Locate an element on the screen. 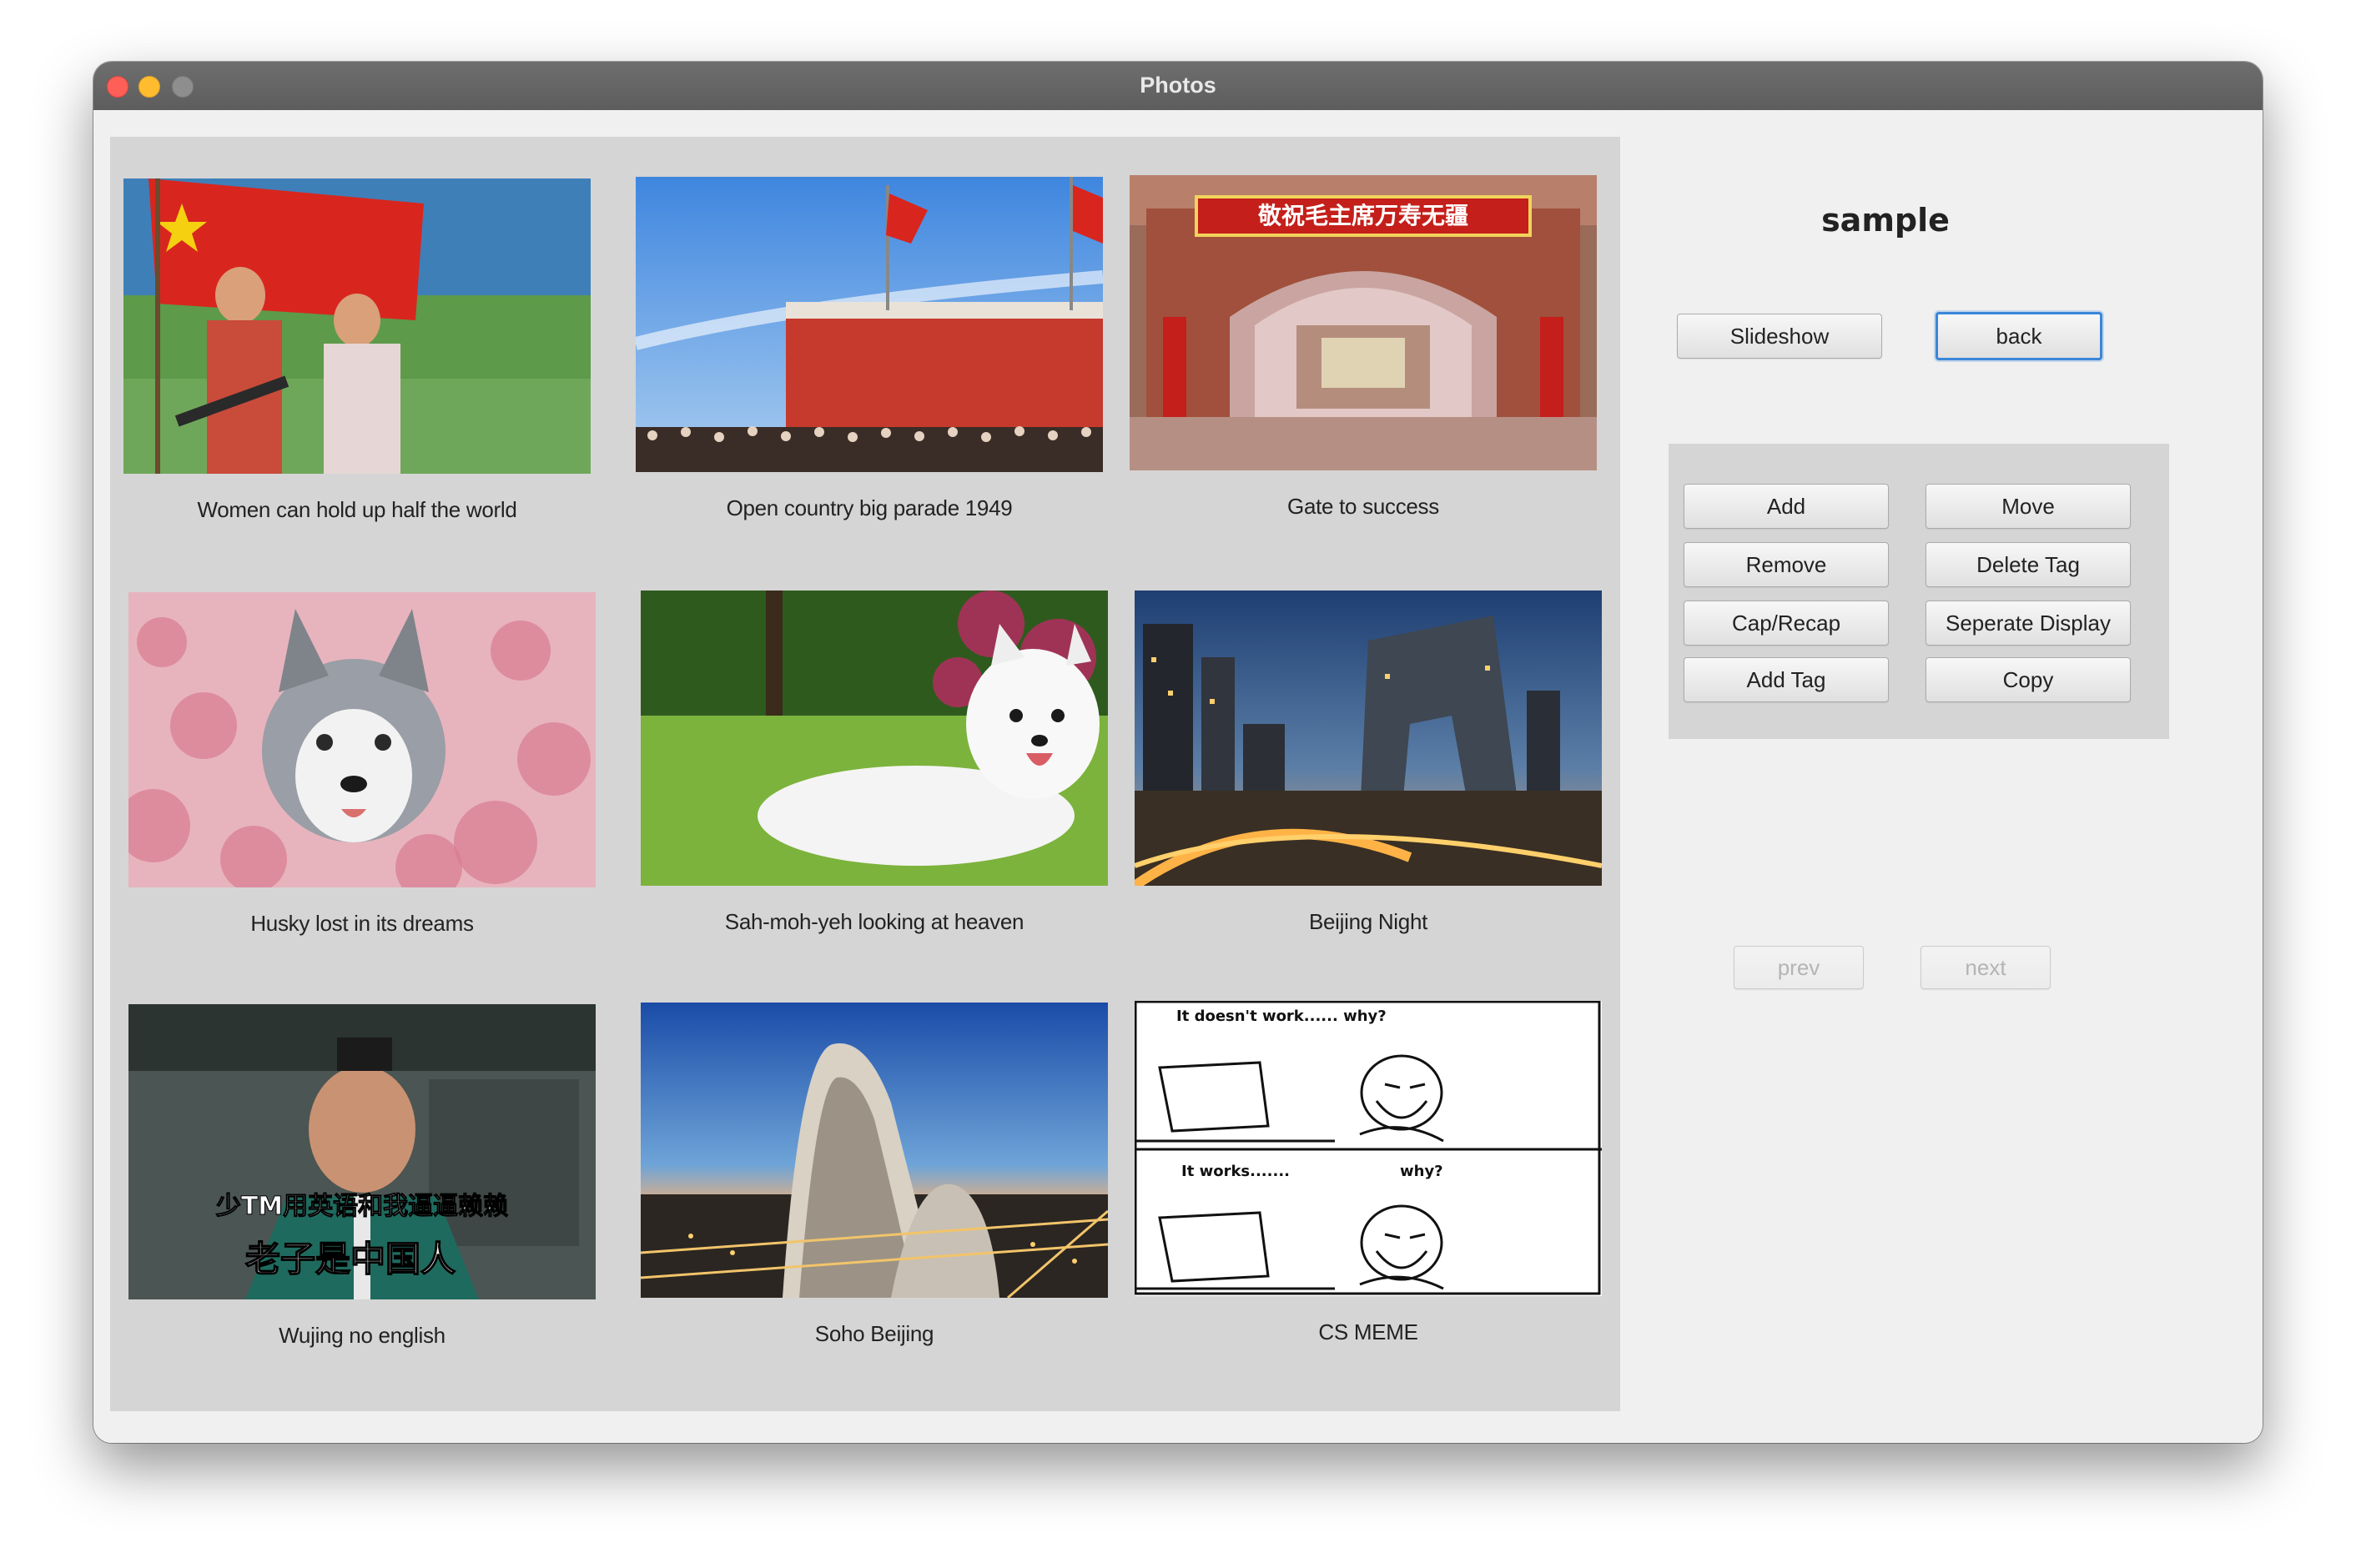 The image size is (2356, 1568). meme-photo: 少TM用英语和我逼逼赖赖 老子是中国人 is located at coordinates (362, 1151).